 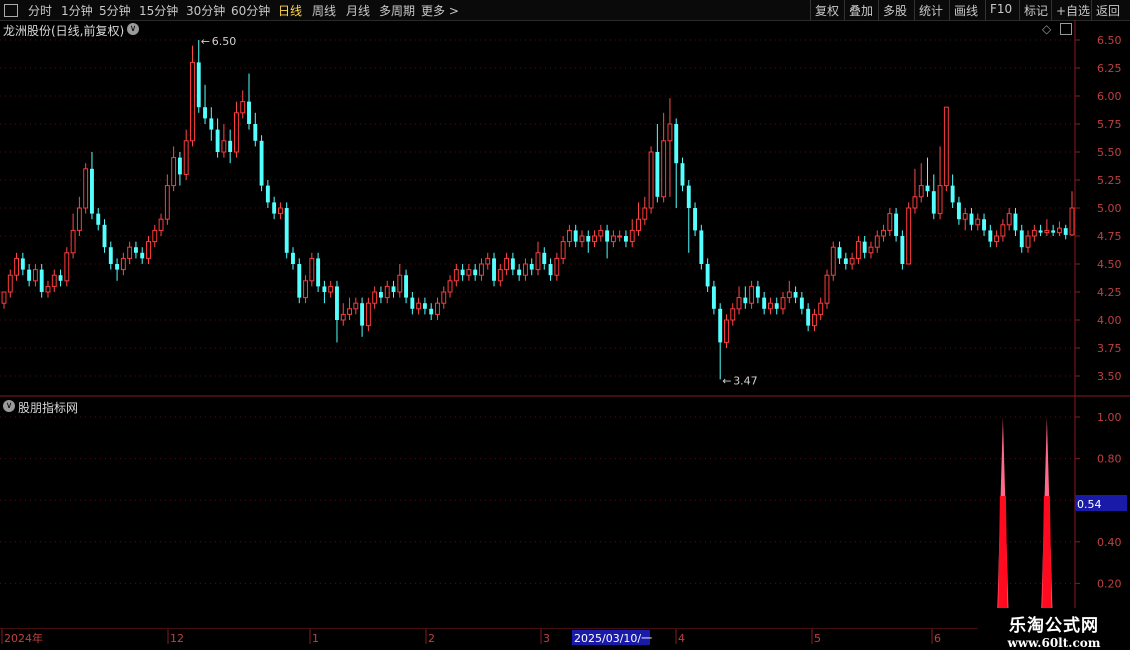 I want to click on price-tick-label: 6.50, so click(x=1109, y=40).